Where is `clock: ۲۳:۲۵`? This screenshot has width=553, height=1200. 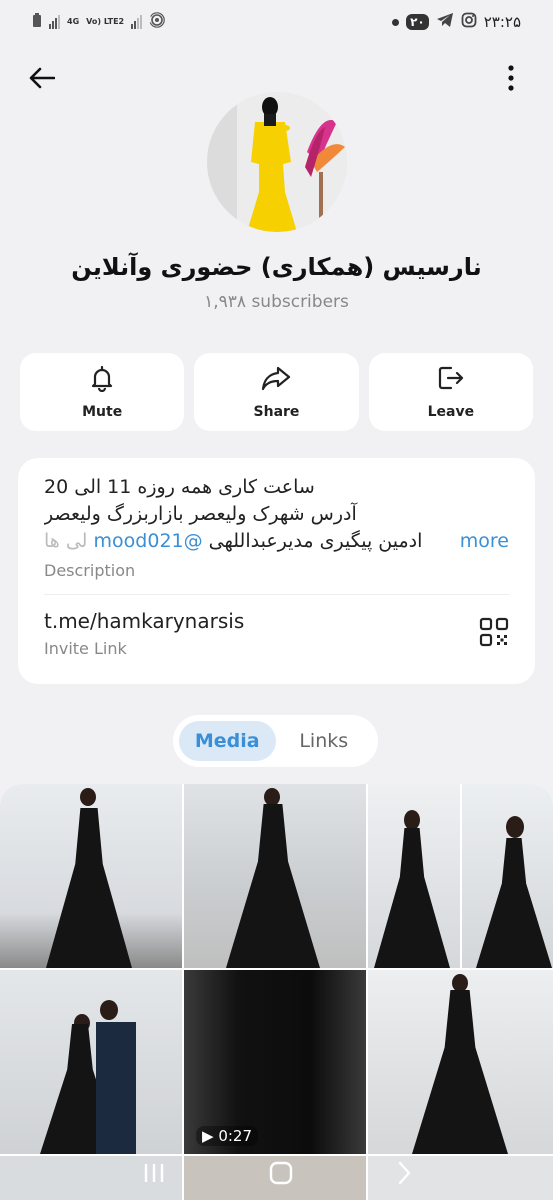
clock: ۲۳:۲۵ is located at coordinates (502, 22).